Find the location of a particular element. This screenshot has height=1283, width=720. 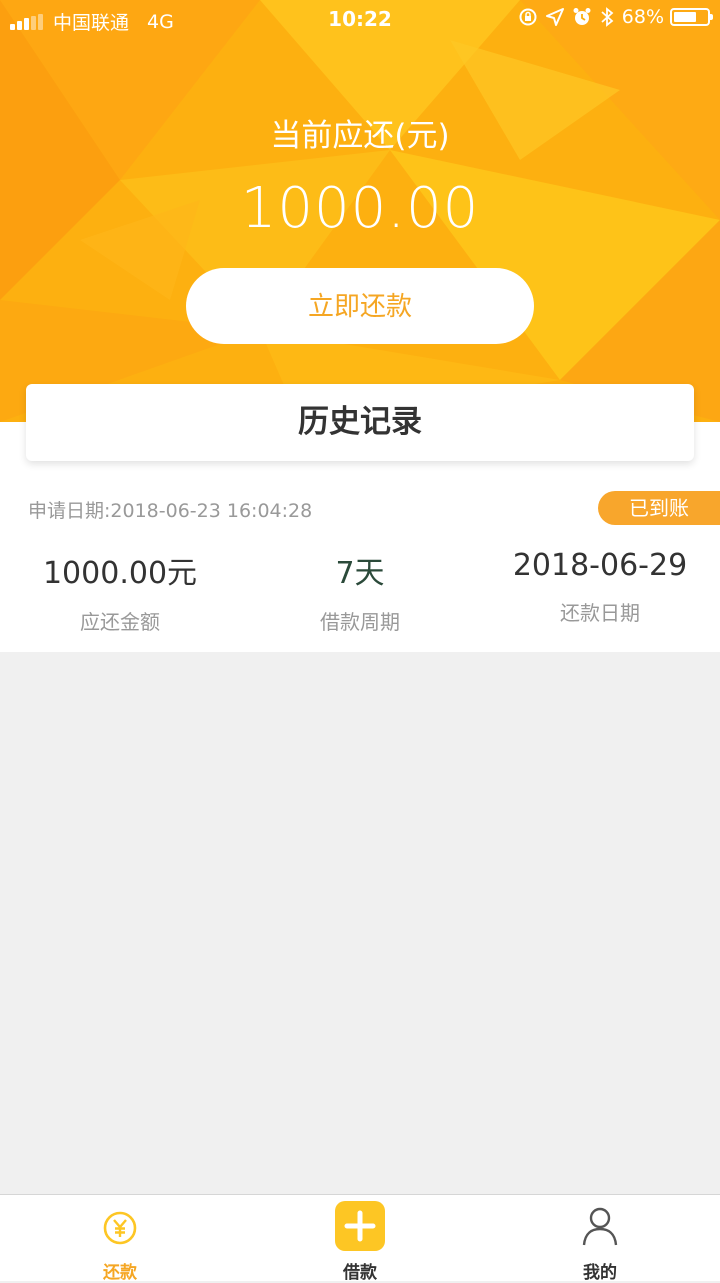

tab-mine: 我的 is located at coordinates (600, 1239).